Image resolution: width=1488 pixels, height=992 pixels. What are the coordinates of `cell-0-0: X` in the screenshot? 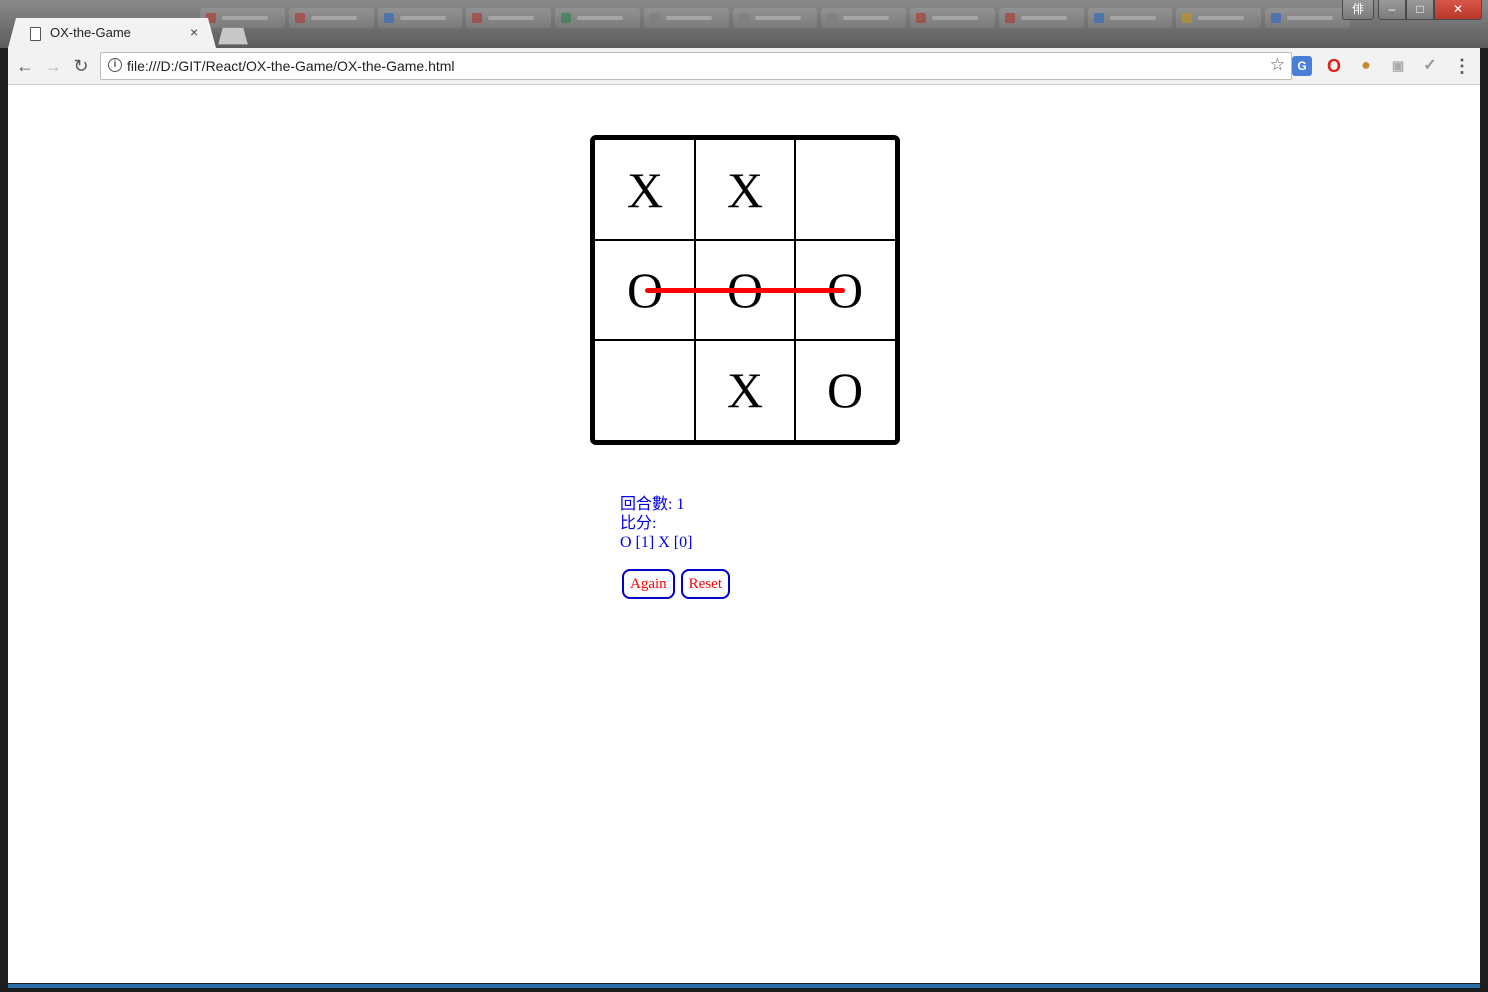 It's located at (645, 190).